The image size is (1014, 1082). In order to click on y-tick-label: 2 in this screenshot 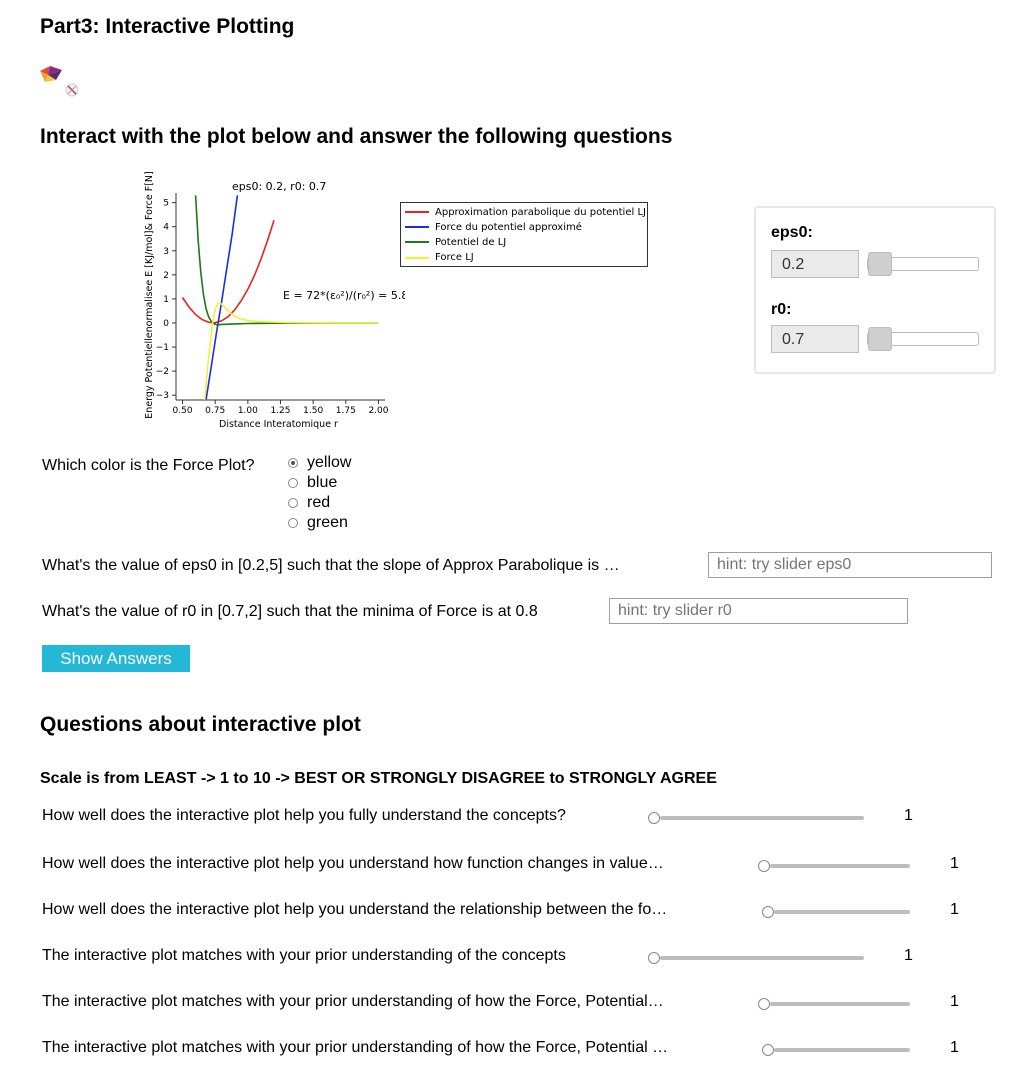, I will do `click(166, 276)`.